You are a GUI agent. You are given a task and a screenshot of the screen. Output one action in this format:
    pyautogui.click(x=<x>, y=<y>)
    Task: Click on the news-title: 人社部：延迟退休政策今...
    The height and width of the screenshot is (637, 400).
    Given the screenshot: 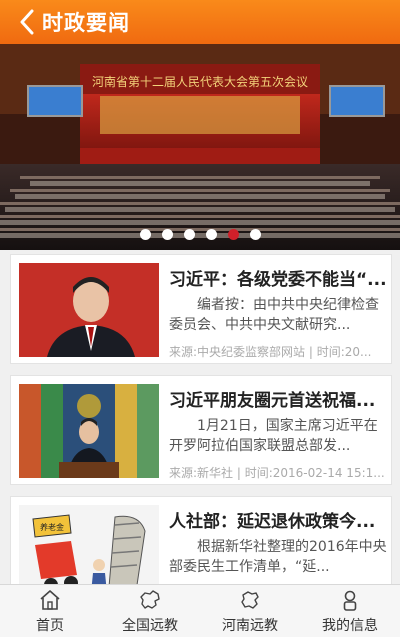 What is the action you would take?
    pyautogui.click(x=272, y=522)
    